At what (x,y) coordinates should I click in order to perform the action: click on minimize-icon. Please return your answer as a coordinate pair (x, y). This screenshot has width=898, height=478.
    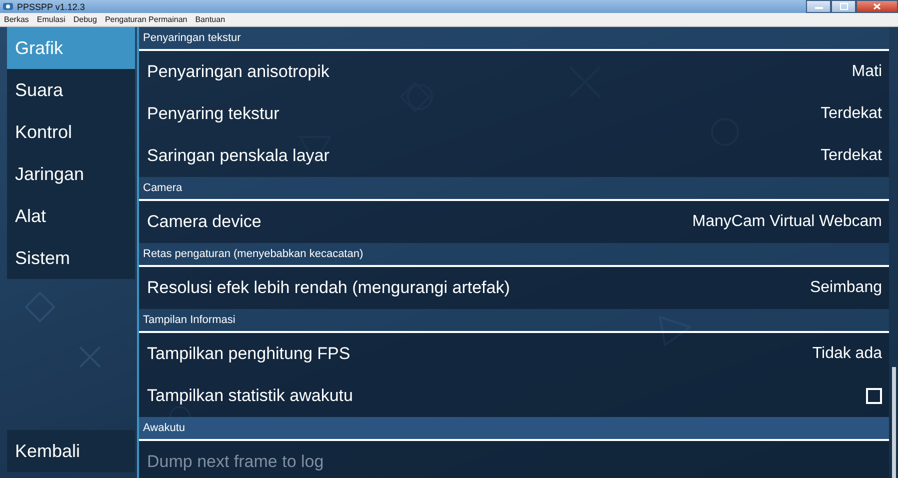
    Looking at the image, I should click on (818, 6).